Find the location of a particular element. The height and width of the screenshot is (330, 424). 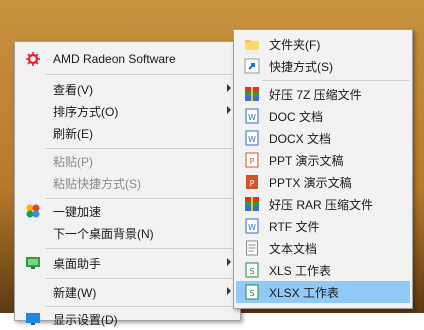

menu-item-paste-shortcut: 粘贴快捷方式(S) is located at coordinates (127, 183).